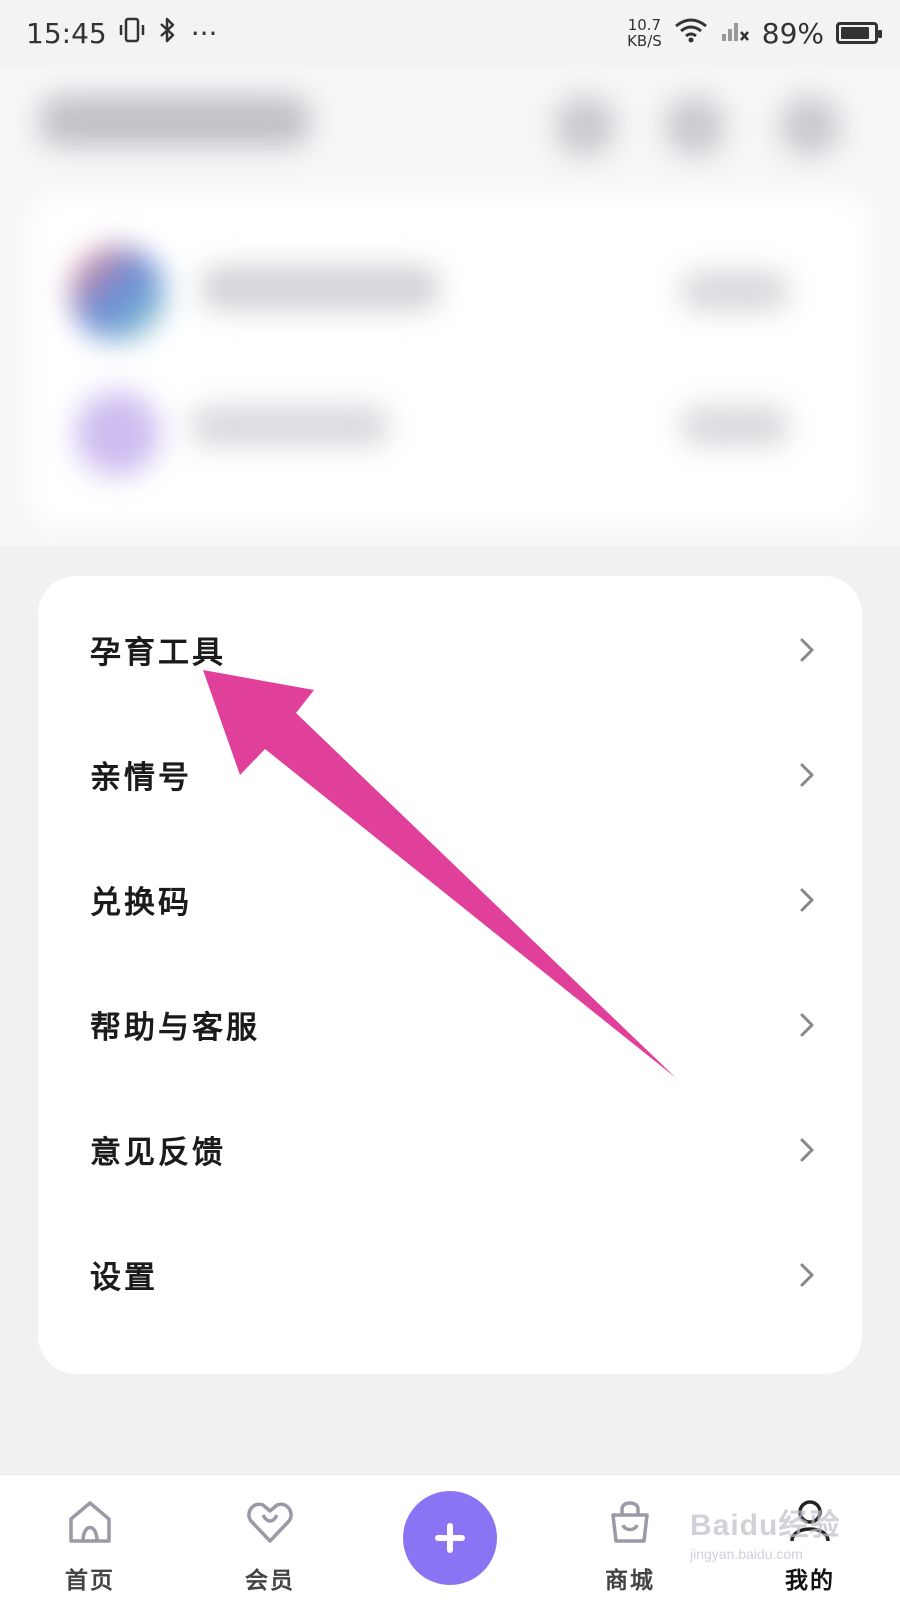 This screenshot has width=900, height=1601. I want to click on nav-item-member: 会员, so click(270, 1538).